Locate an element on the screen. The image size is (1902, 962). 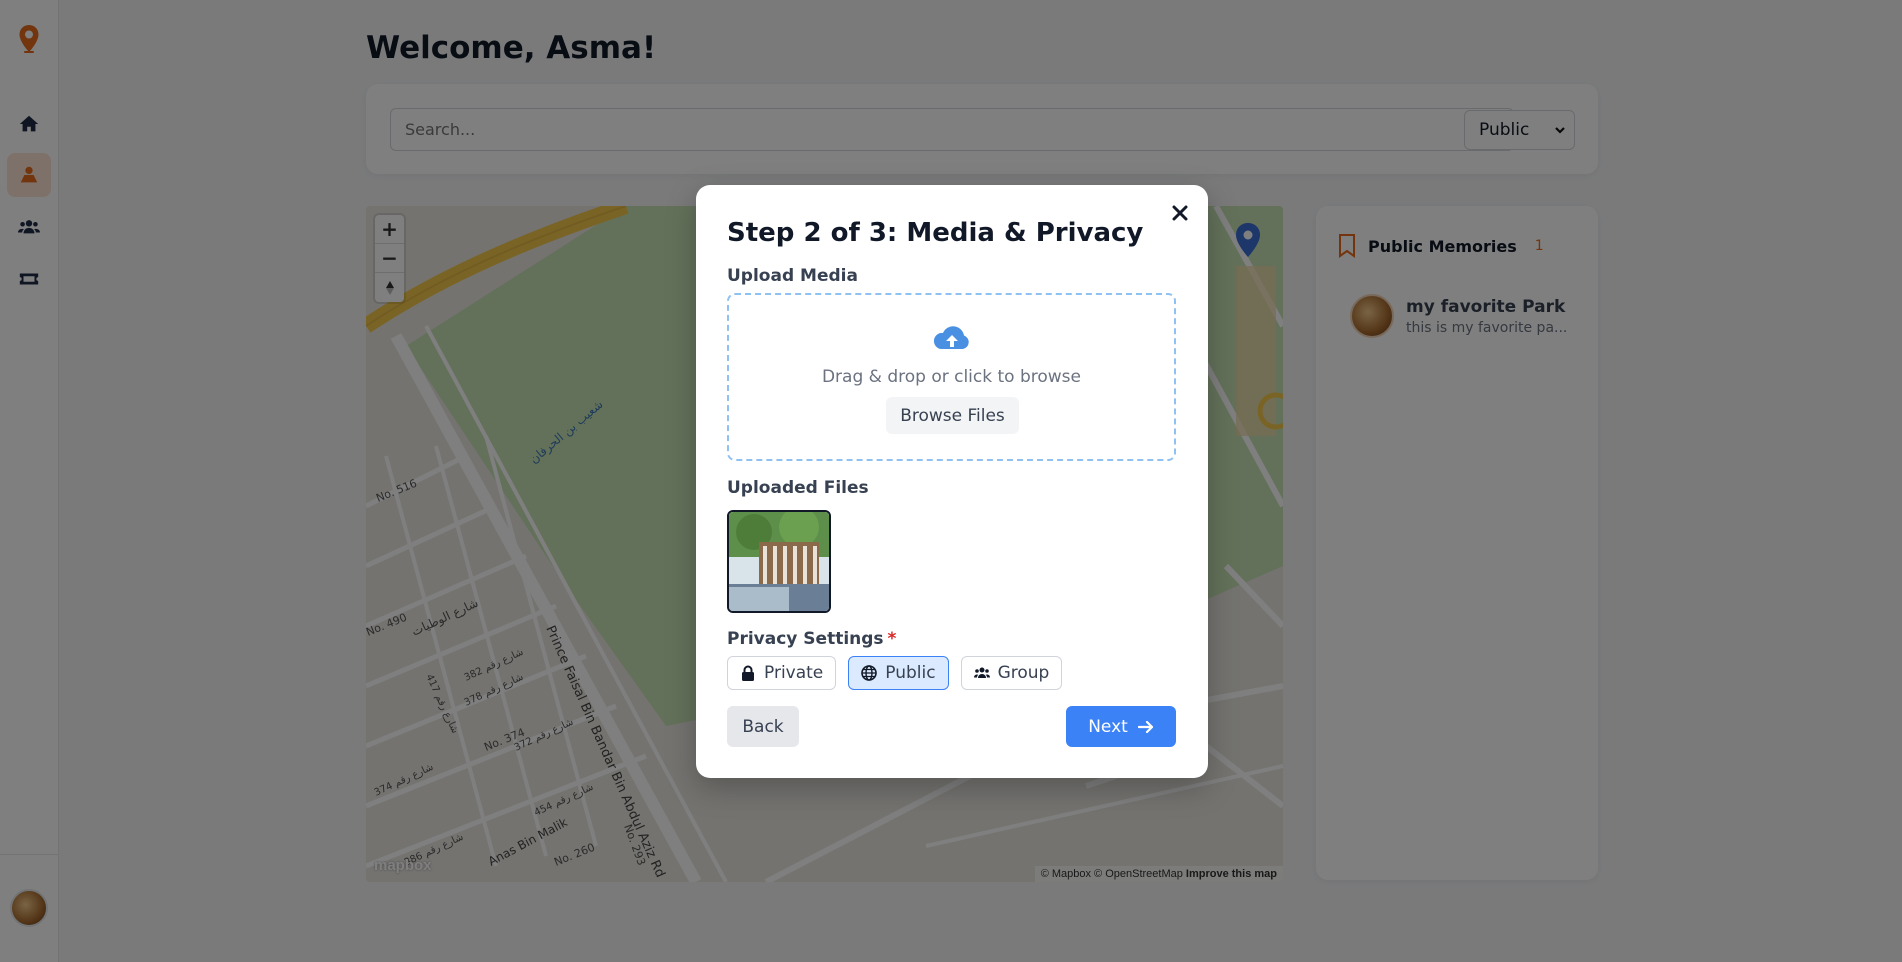
required-marker: * is located at coordinates (892, 639).